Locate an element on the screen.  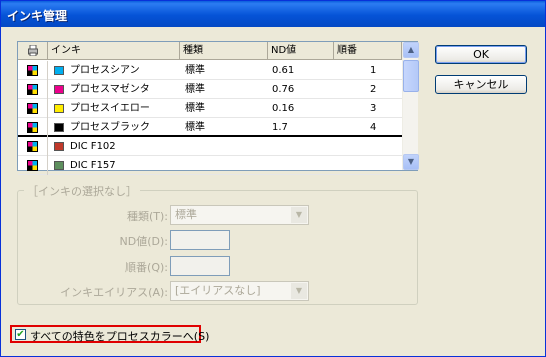
ink-row: DIC F102 is located at coordinates (210, 146).